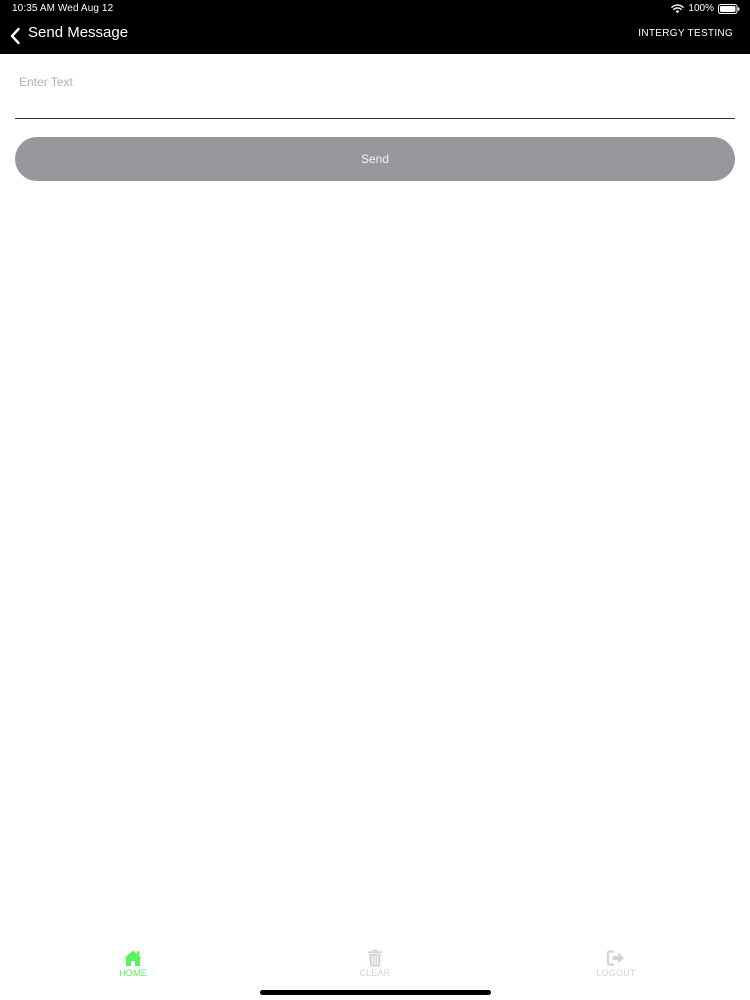 The image size is (750, 1000). I want to click on tab-clear: CLEAR, so click(375, 967).